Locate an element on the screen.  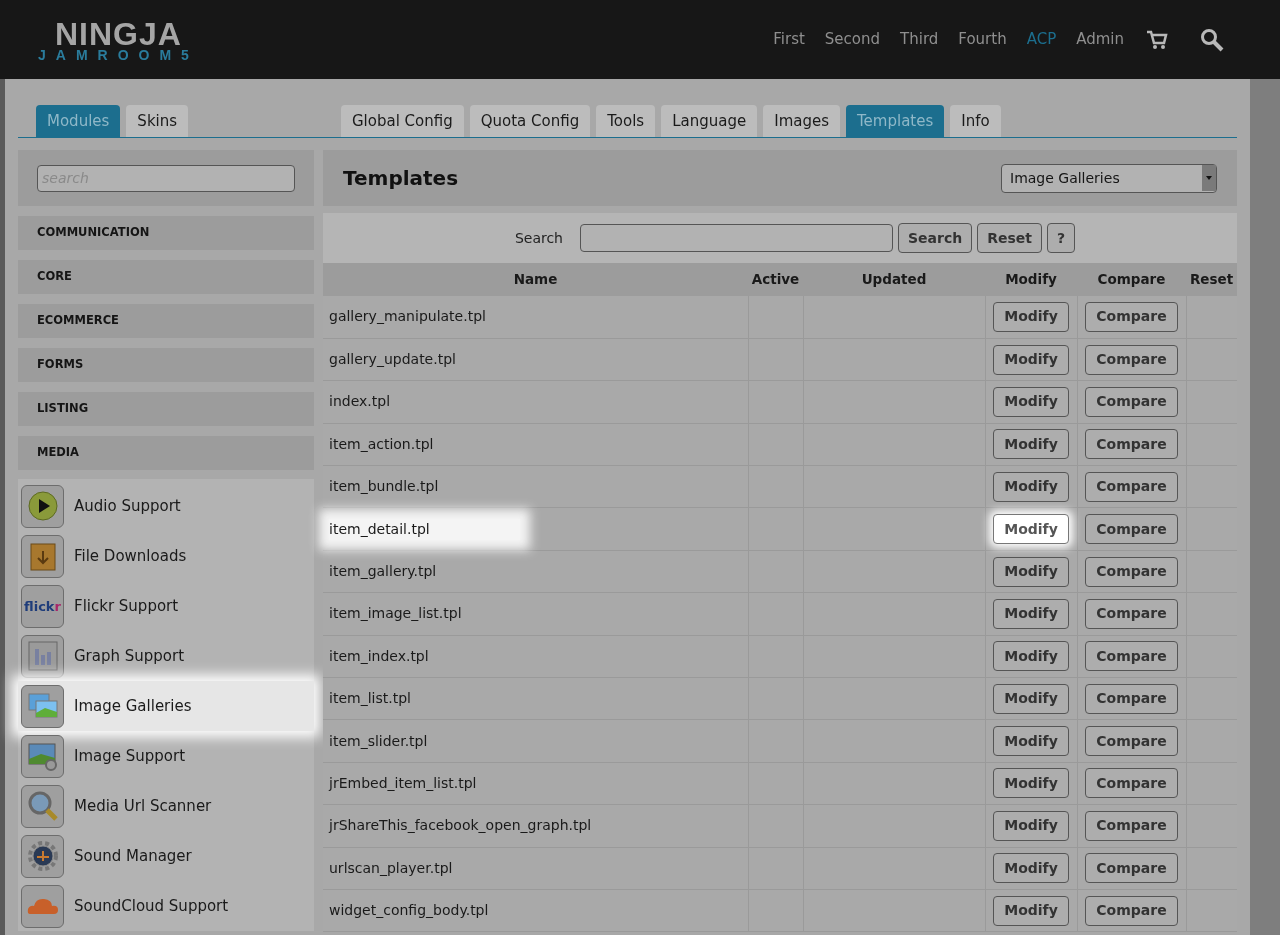
template-name: item_detail.tpl is located at coordinates (424, 529).